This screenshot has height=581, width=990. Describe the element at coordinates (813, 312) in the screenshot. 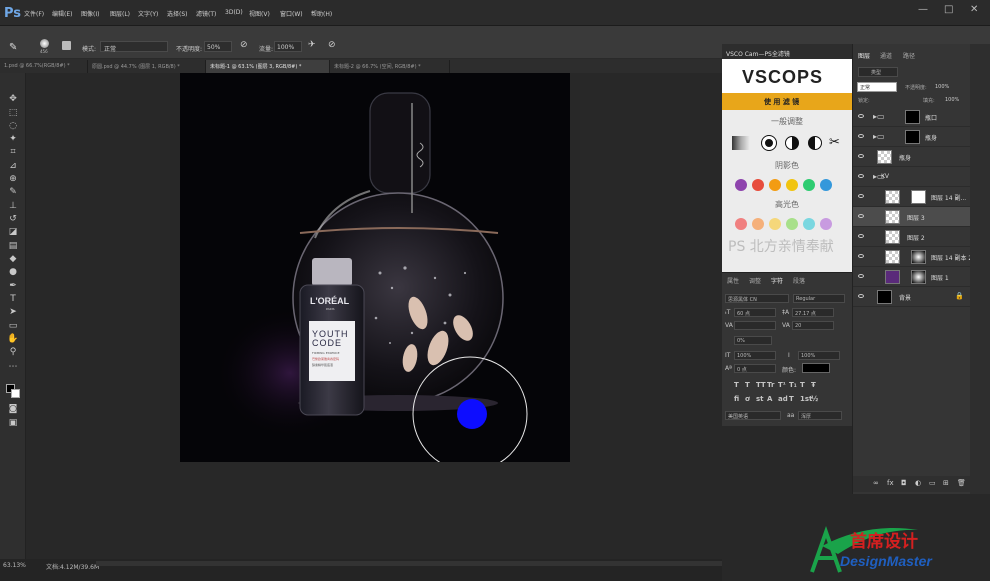

I see `leading-input: 27.17 点` at that location.